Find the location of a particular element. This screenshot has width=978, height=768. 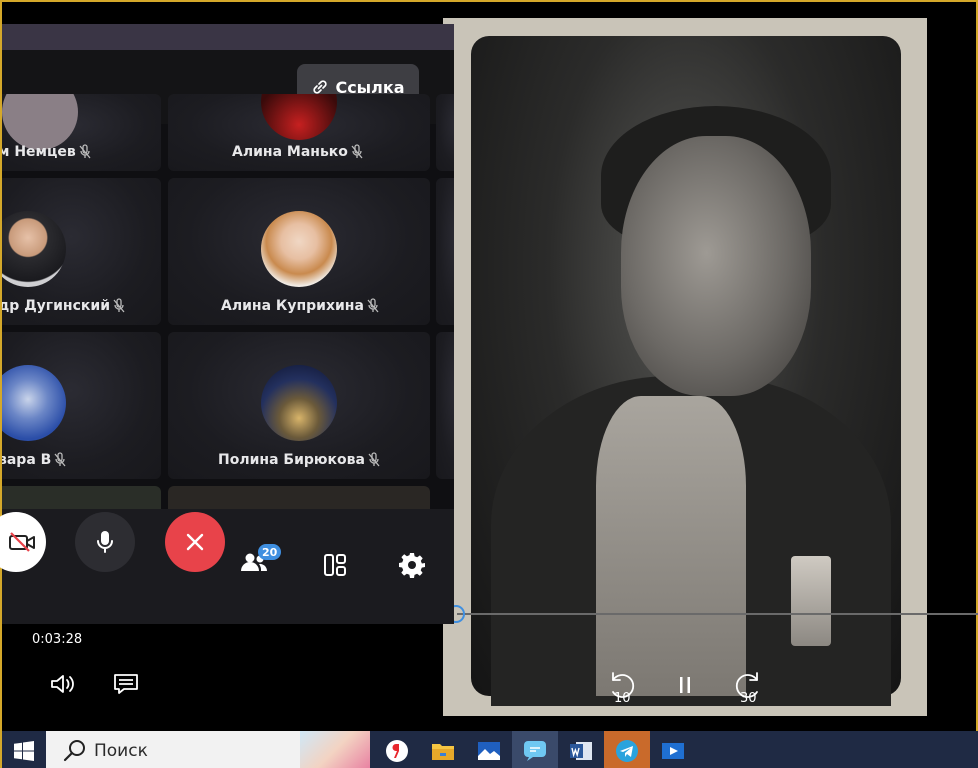

chat-app-icon is located at coordinates (535, 750).